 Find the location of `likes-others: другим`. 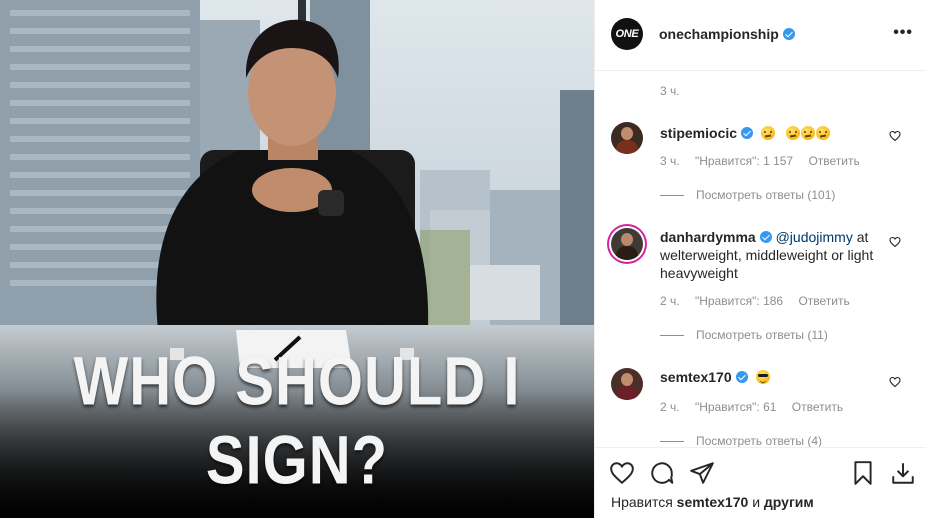

likes-others: другим is located at coordinates (789, 502).